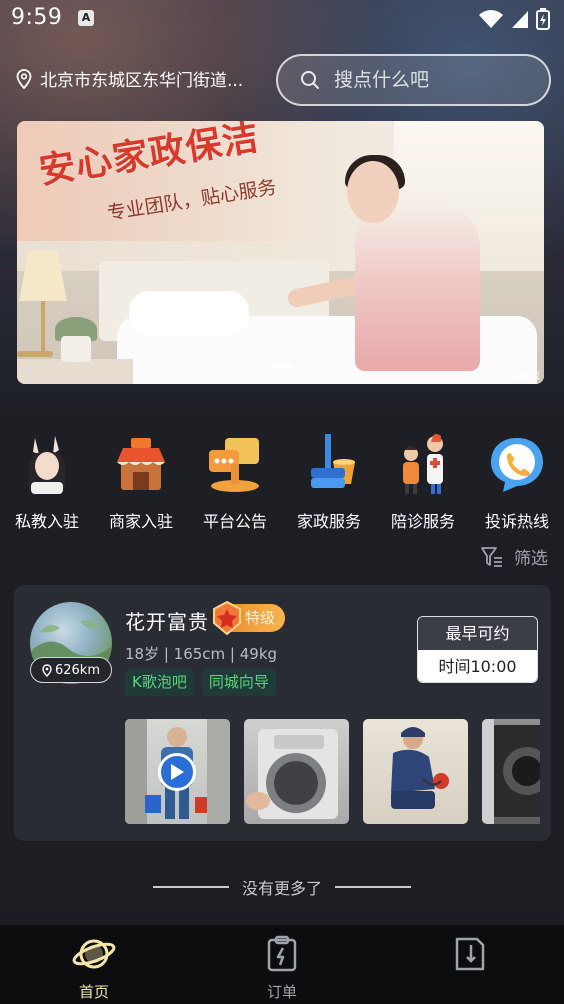  What do you see at coordinates (470, 954) in the screenshot?
I see `book-icon` at bounding box center [470, 954].